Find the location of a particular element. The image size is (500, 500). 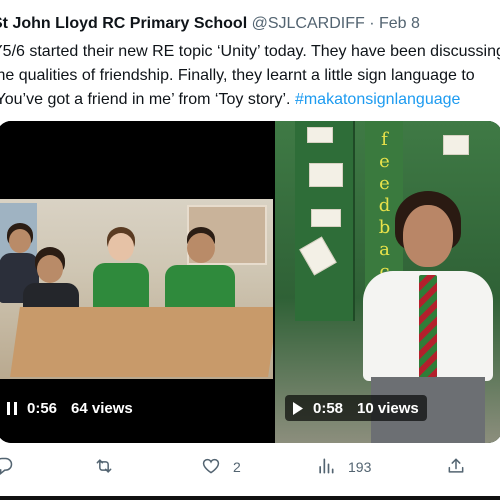

video-time: 0:56 is located at coordinates (42, 408).